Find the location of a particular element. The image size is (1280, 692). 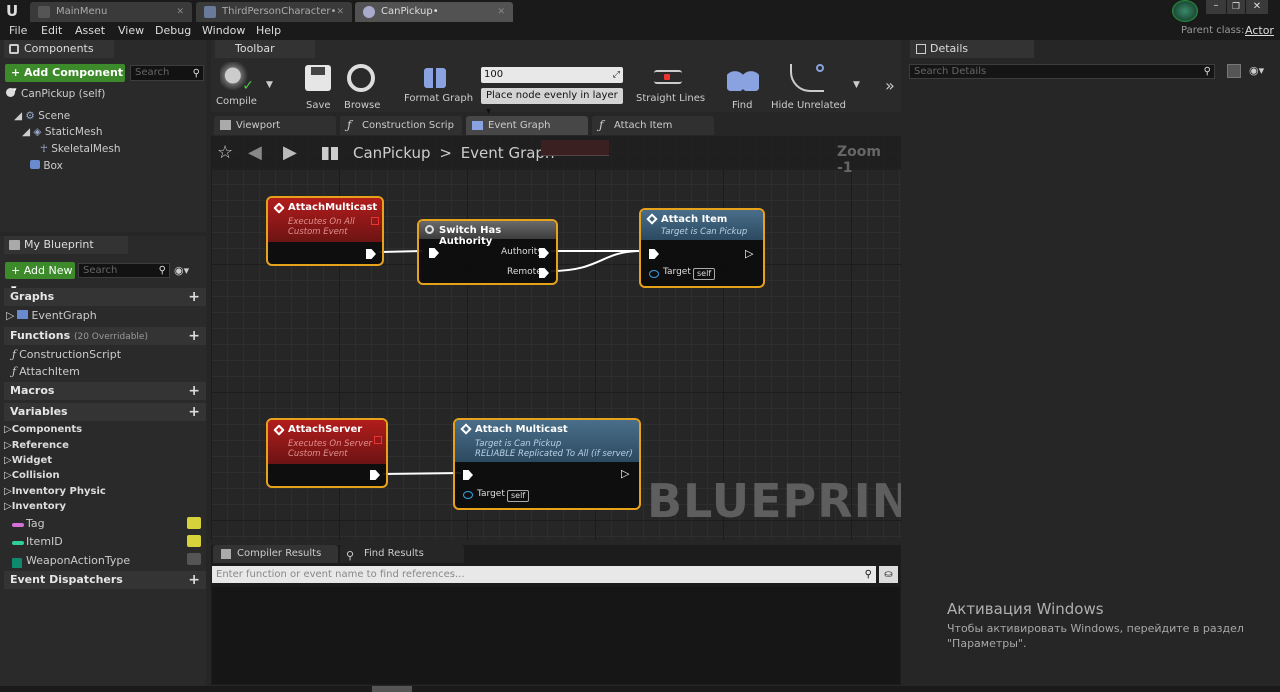

section-variables: Variables + is located at coordinates (105, 412).